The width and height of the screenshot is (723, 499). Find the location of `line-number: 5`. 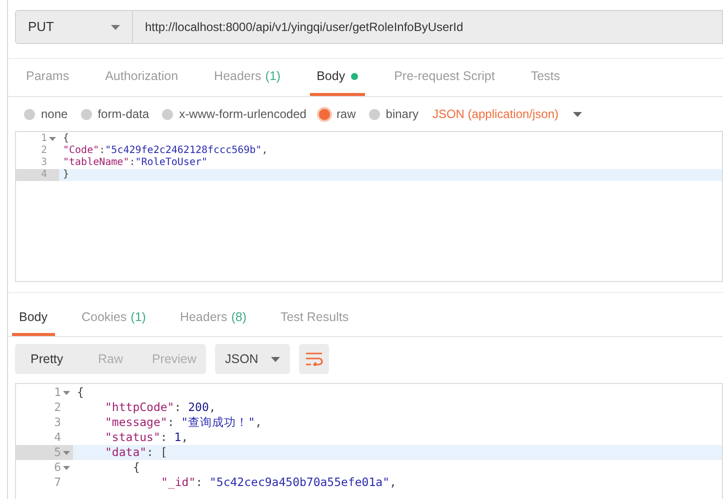

line-number: 5 is located at coordinates (57, 452).